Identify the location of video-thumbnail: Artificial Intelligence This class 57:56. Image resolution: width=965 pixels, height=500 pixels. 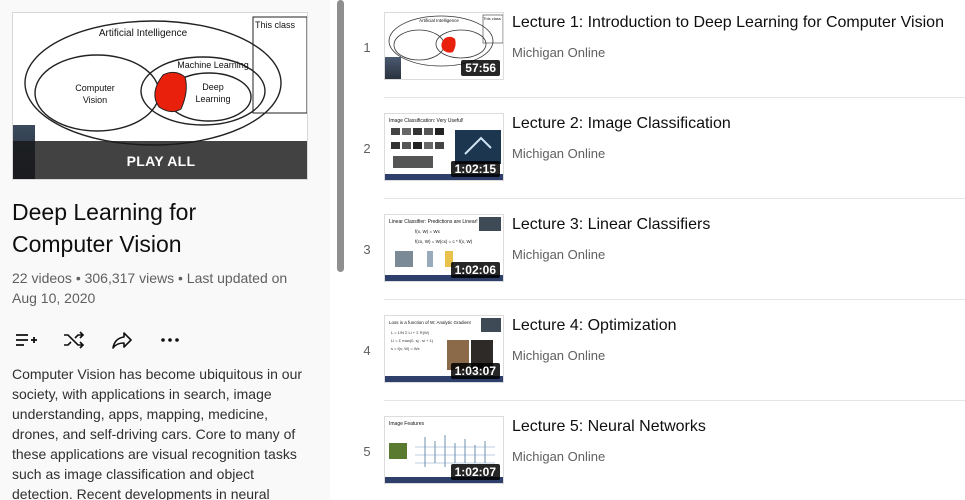
(444, 46).